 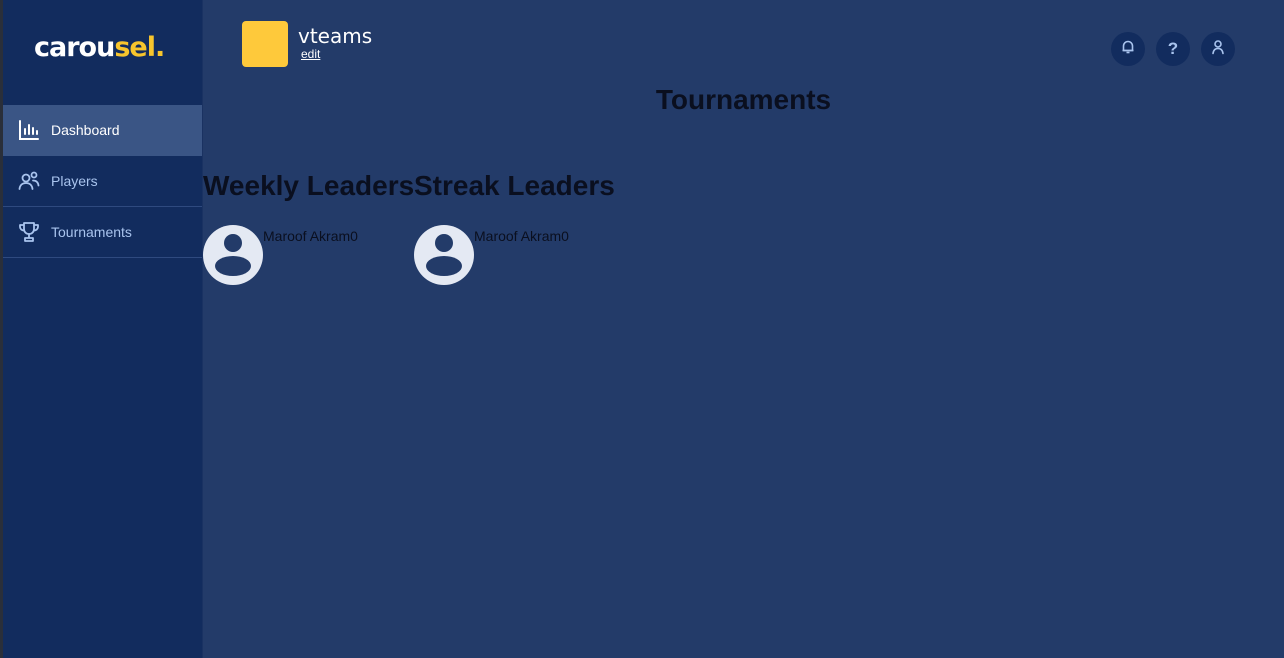 I want to click on trophy-icon, so click(x=29, y=232).